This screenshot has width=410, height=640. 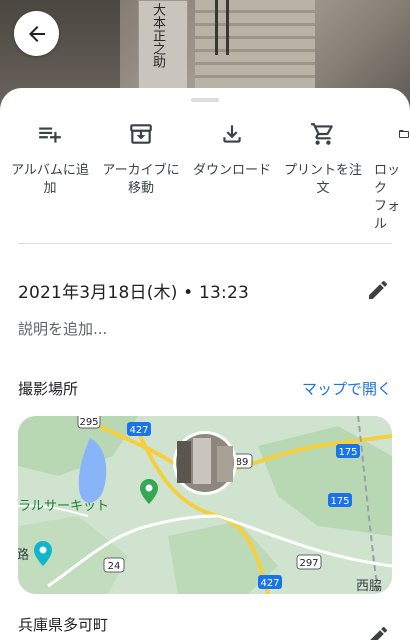 What do you see at coordinates (163, 47) in the screenshot?
I see `photo-stone-marker: 大本正之助` at bounding box center [163, 47].